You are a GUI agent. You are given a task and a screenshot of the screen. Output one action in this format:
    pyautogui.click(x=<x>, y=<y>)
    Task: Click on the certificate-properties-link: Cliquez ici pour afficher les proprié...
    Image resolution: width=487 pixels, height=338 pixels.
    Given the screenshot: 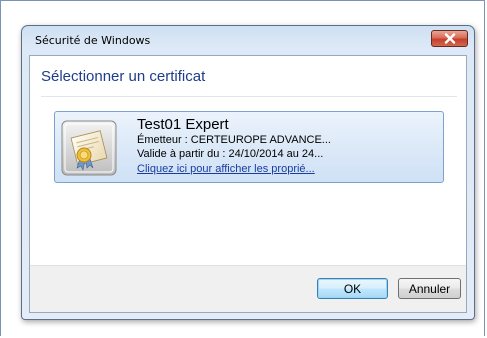 What is the action you would take?
    pyautogui.click(x=226, y=169)
    